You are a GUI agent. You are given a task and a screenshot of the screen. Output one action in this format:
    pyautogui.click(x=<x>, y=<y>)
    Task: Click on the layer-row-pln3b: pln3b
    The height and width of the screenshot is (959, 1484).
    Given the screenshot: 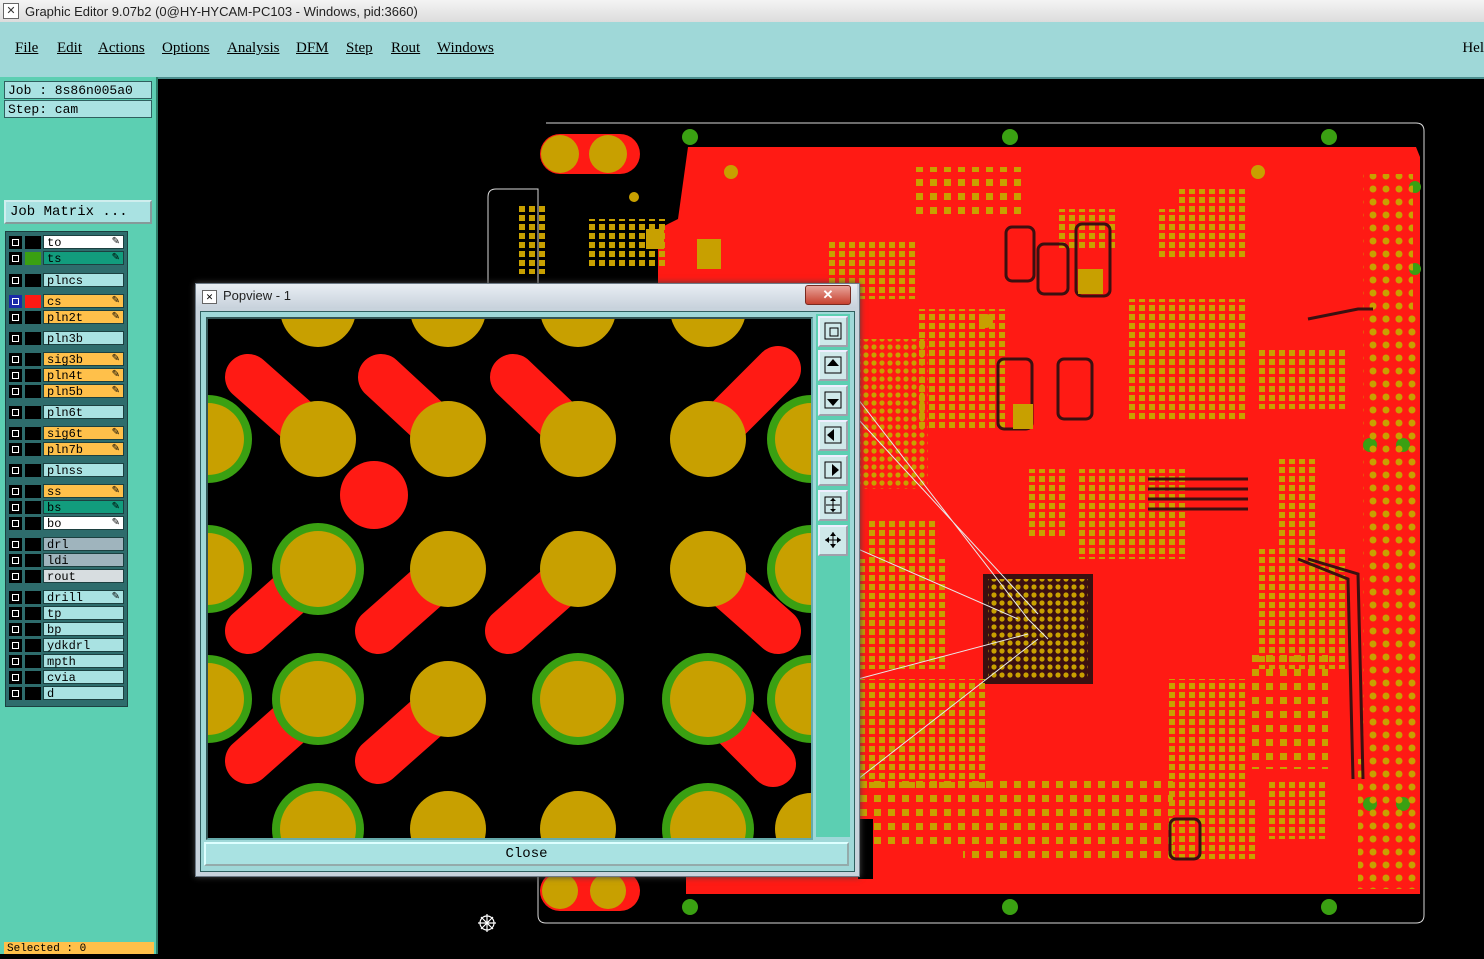 What is the action you would take?
    pyautogui.click(x=66, y=338)
    